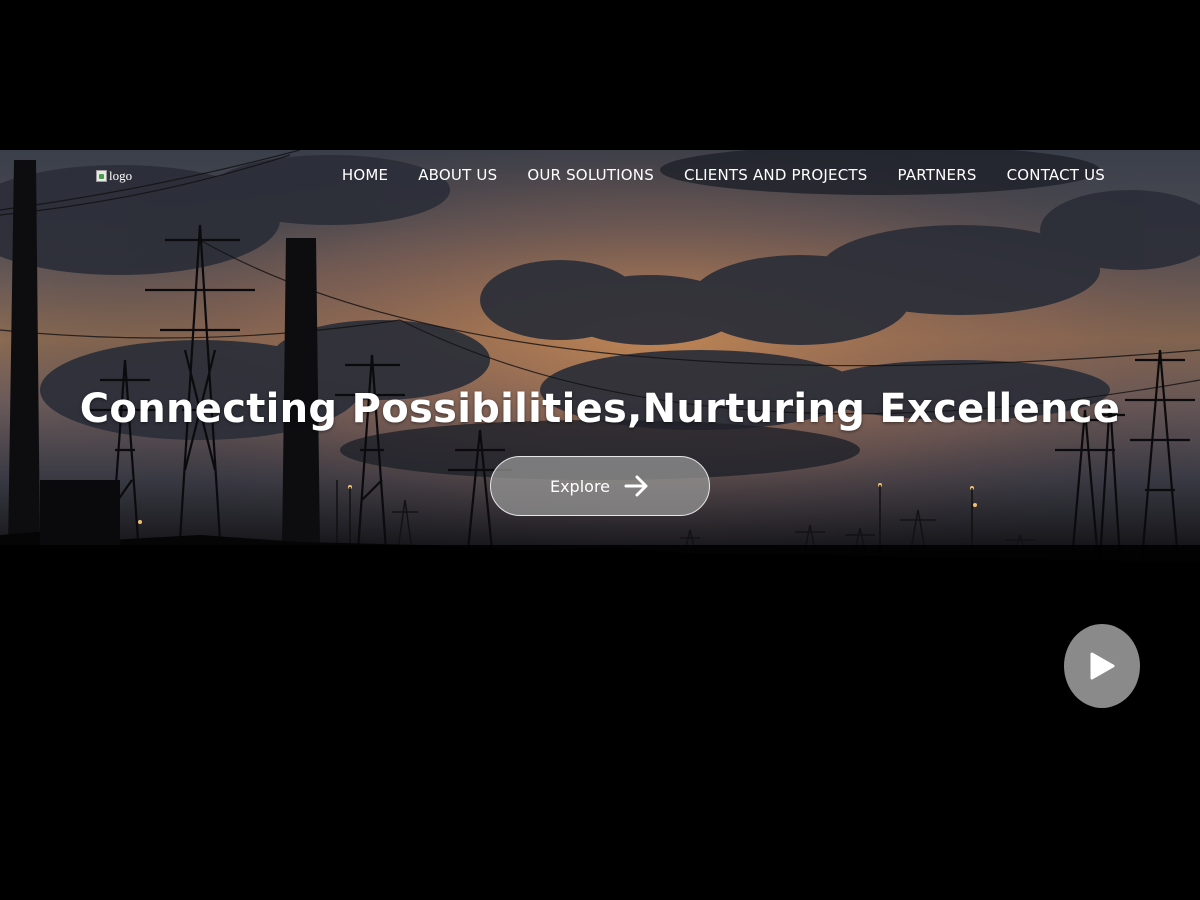  Describe the element at coordinates (365, 175) in the screenshot. I see `nav-home: HOME` at that location.